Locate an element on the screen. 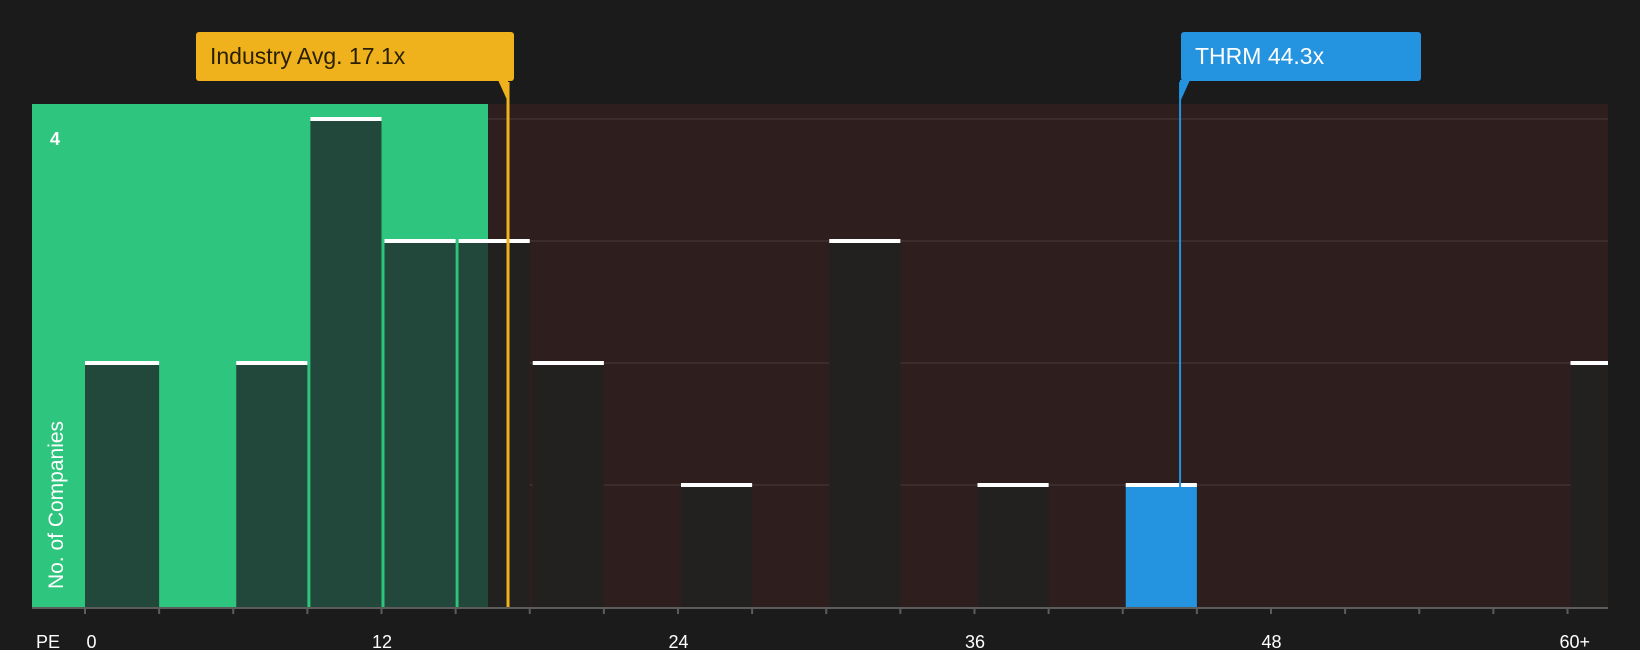 The width and height of the screenshot is (1640, 650). industry-avg-callout: Industry Avg. 17.1x is located at coordinates (355, 56).